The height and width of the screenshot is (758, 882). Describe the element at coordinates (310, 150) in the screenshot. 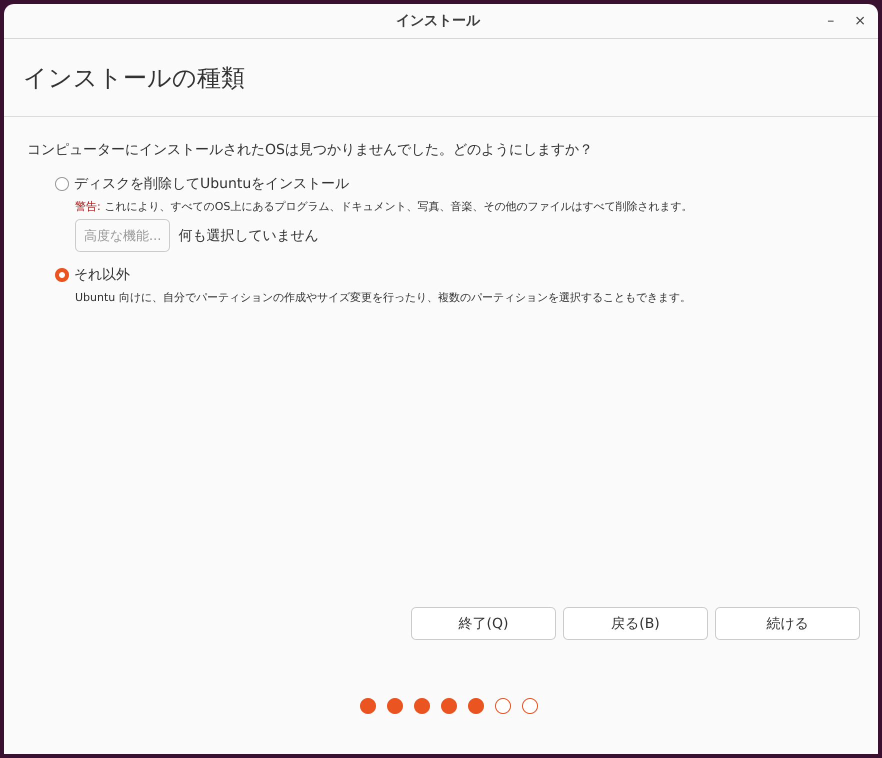

I see `question-text: コンピューターにインストールされたOSは見つかりませんでした。どのようにしますか？` at that location.